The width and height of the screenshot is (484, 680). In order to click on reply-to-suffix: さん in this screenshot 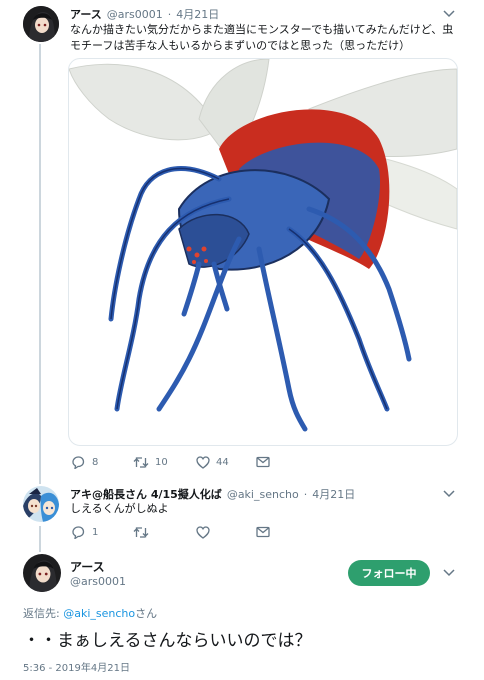, I will do `click(146, 613)`.